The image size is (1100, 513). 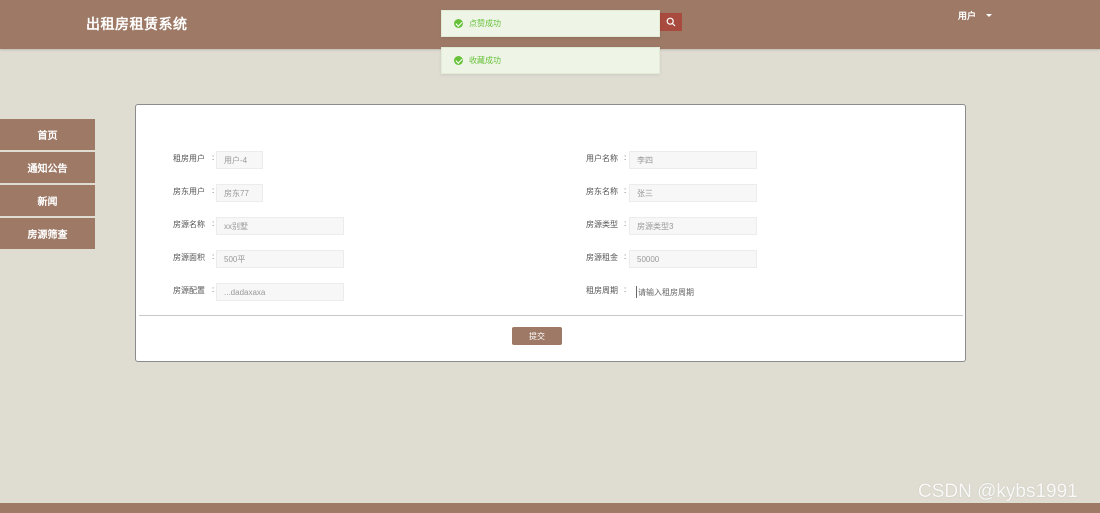 I want to click on toast-like-success: 点赞成功, so click(x=550, y=23).